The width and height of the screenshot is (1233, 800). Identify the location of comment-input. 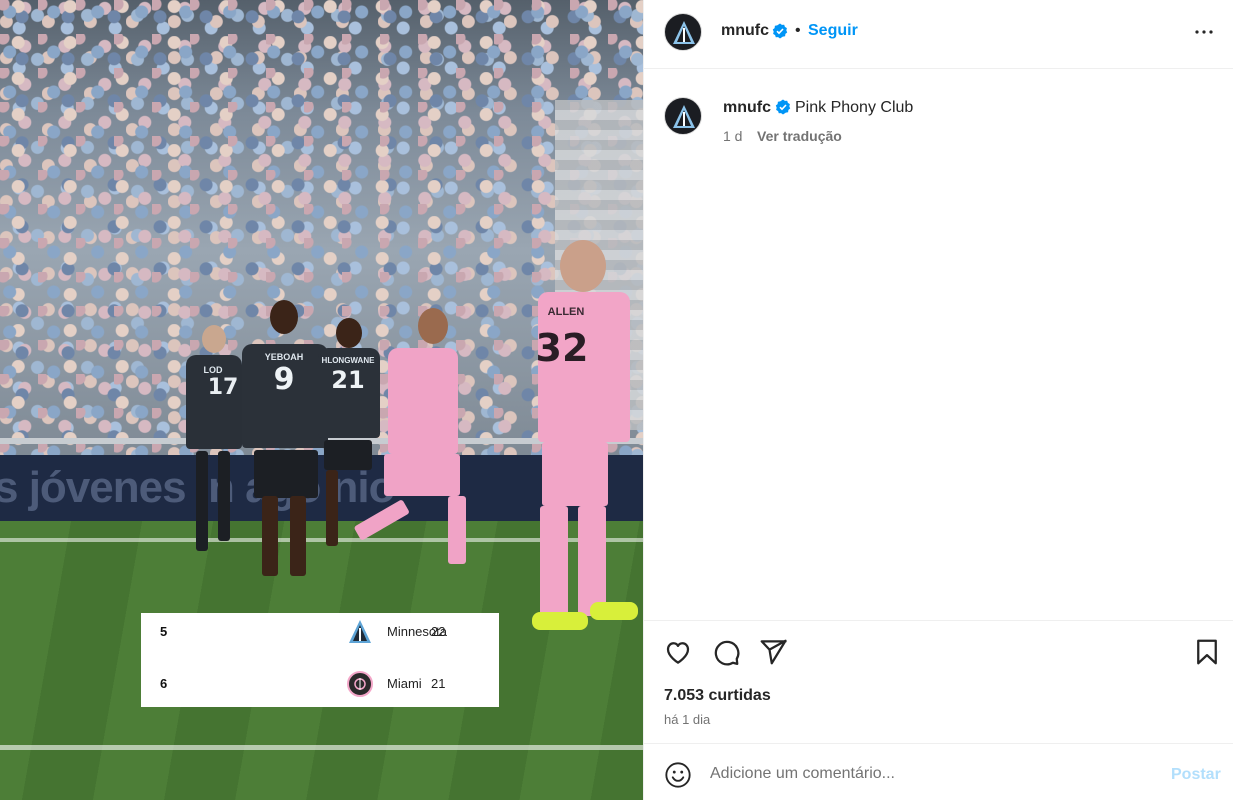
(935, 774).